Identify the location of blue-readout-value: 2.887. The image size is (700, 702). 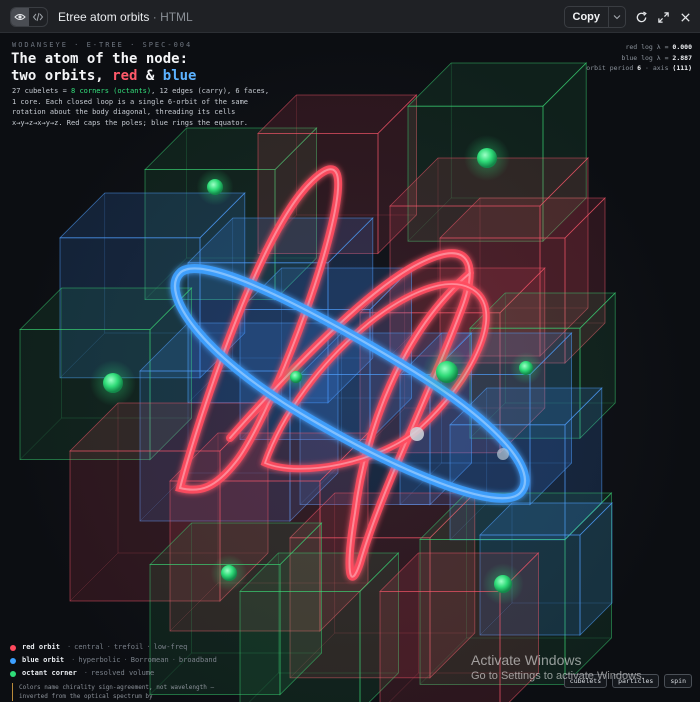
(682, 57).